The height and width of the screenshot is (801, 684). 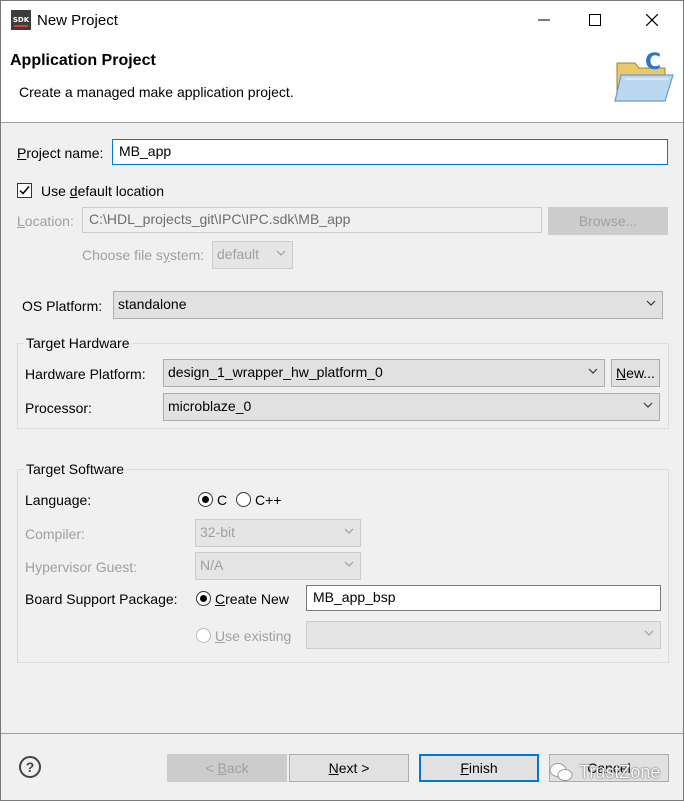 I want to click on language-c-label: C, so click(x=222, y=500).